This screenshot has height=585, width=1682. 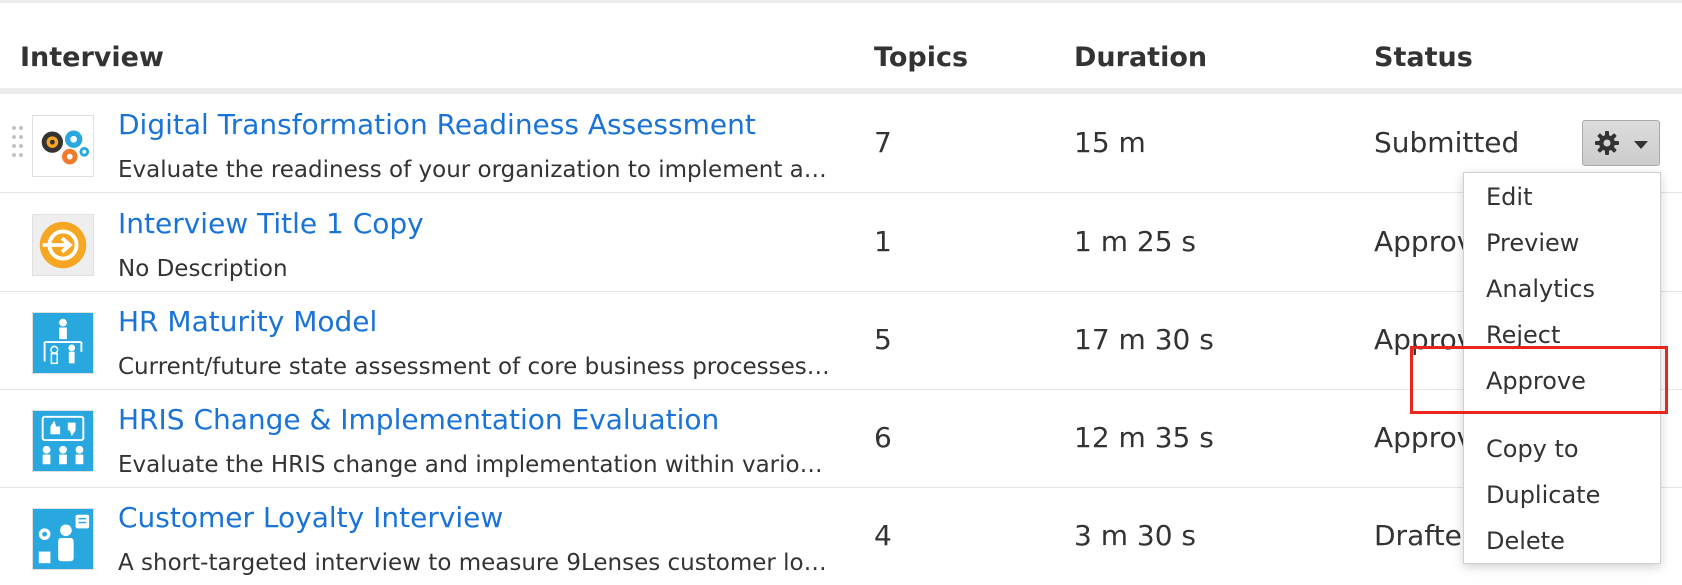 I want to click on menu-item-preview: Preview, so click(x=1532, y=243).